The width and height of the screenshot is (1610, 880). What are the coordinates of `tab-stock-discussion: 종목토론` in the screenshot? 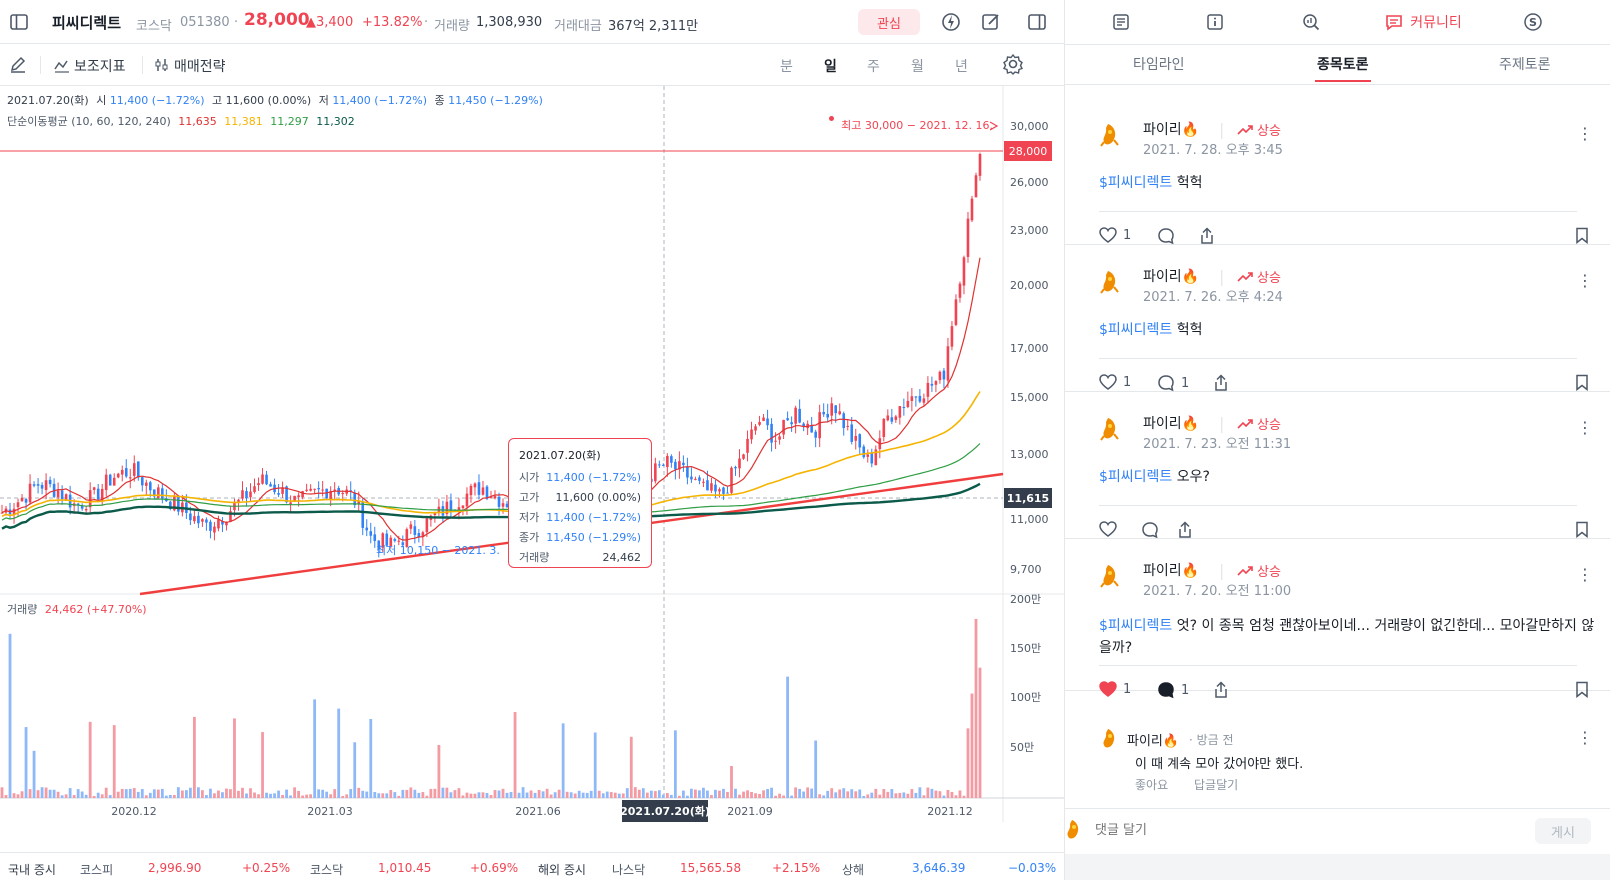 It's located at (1343, 64).